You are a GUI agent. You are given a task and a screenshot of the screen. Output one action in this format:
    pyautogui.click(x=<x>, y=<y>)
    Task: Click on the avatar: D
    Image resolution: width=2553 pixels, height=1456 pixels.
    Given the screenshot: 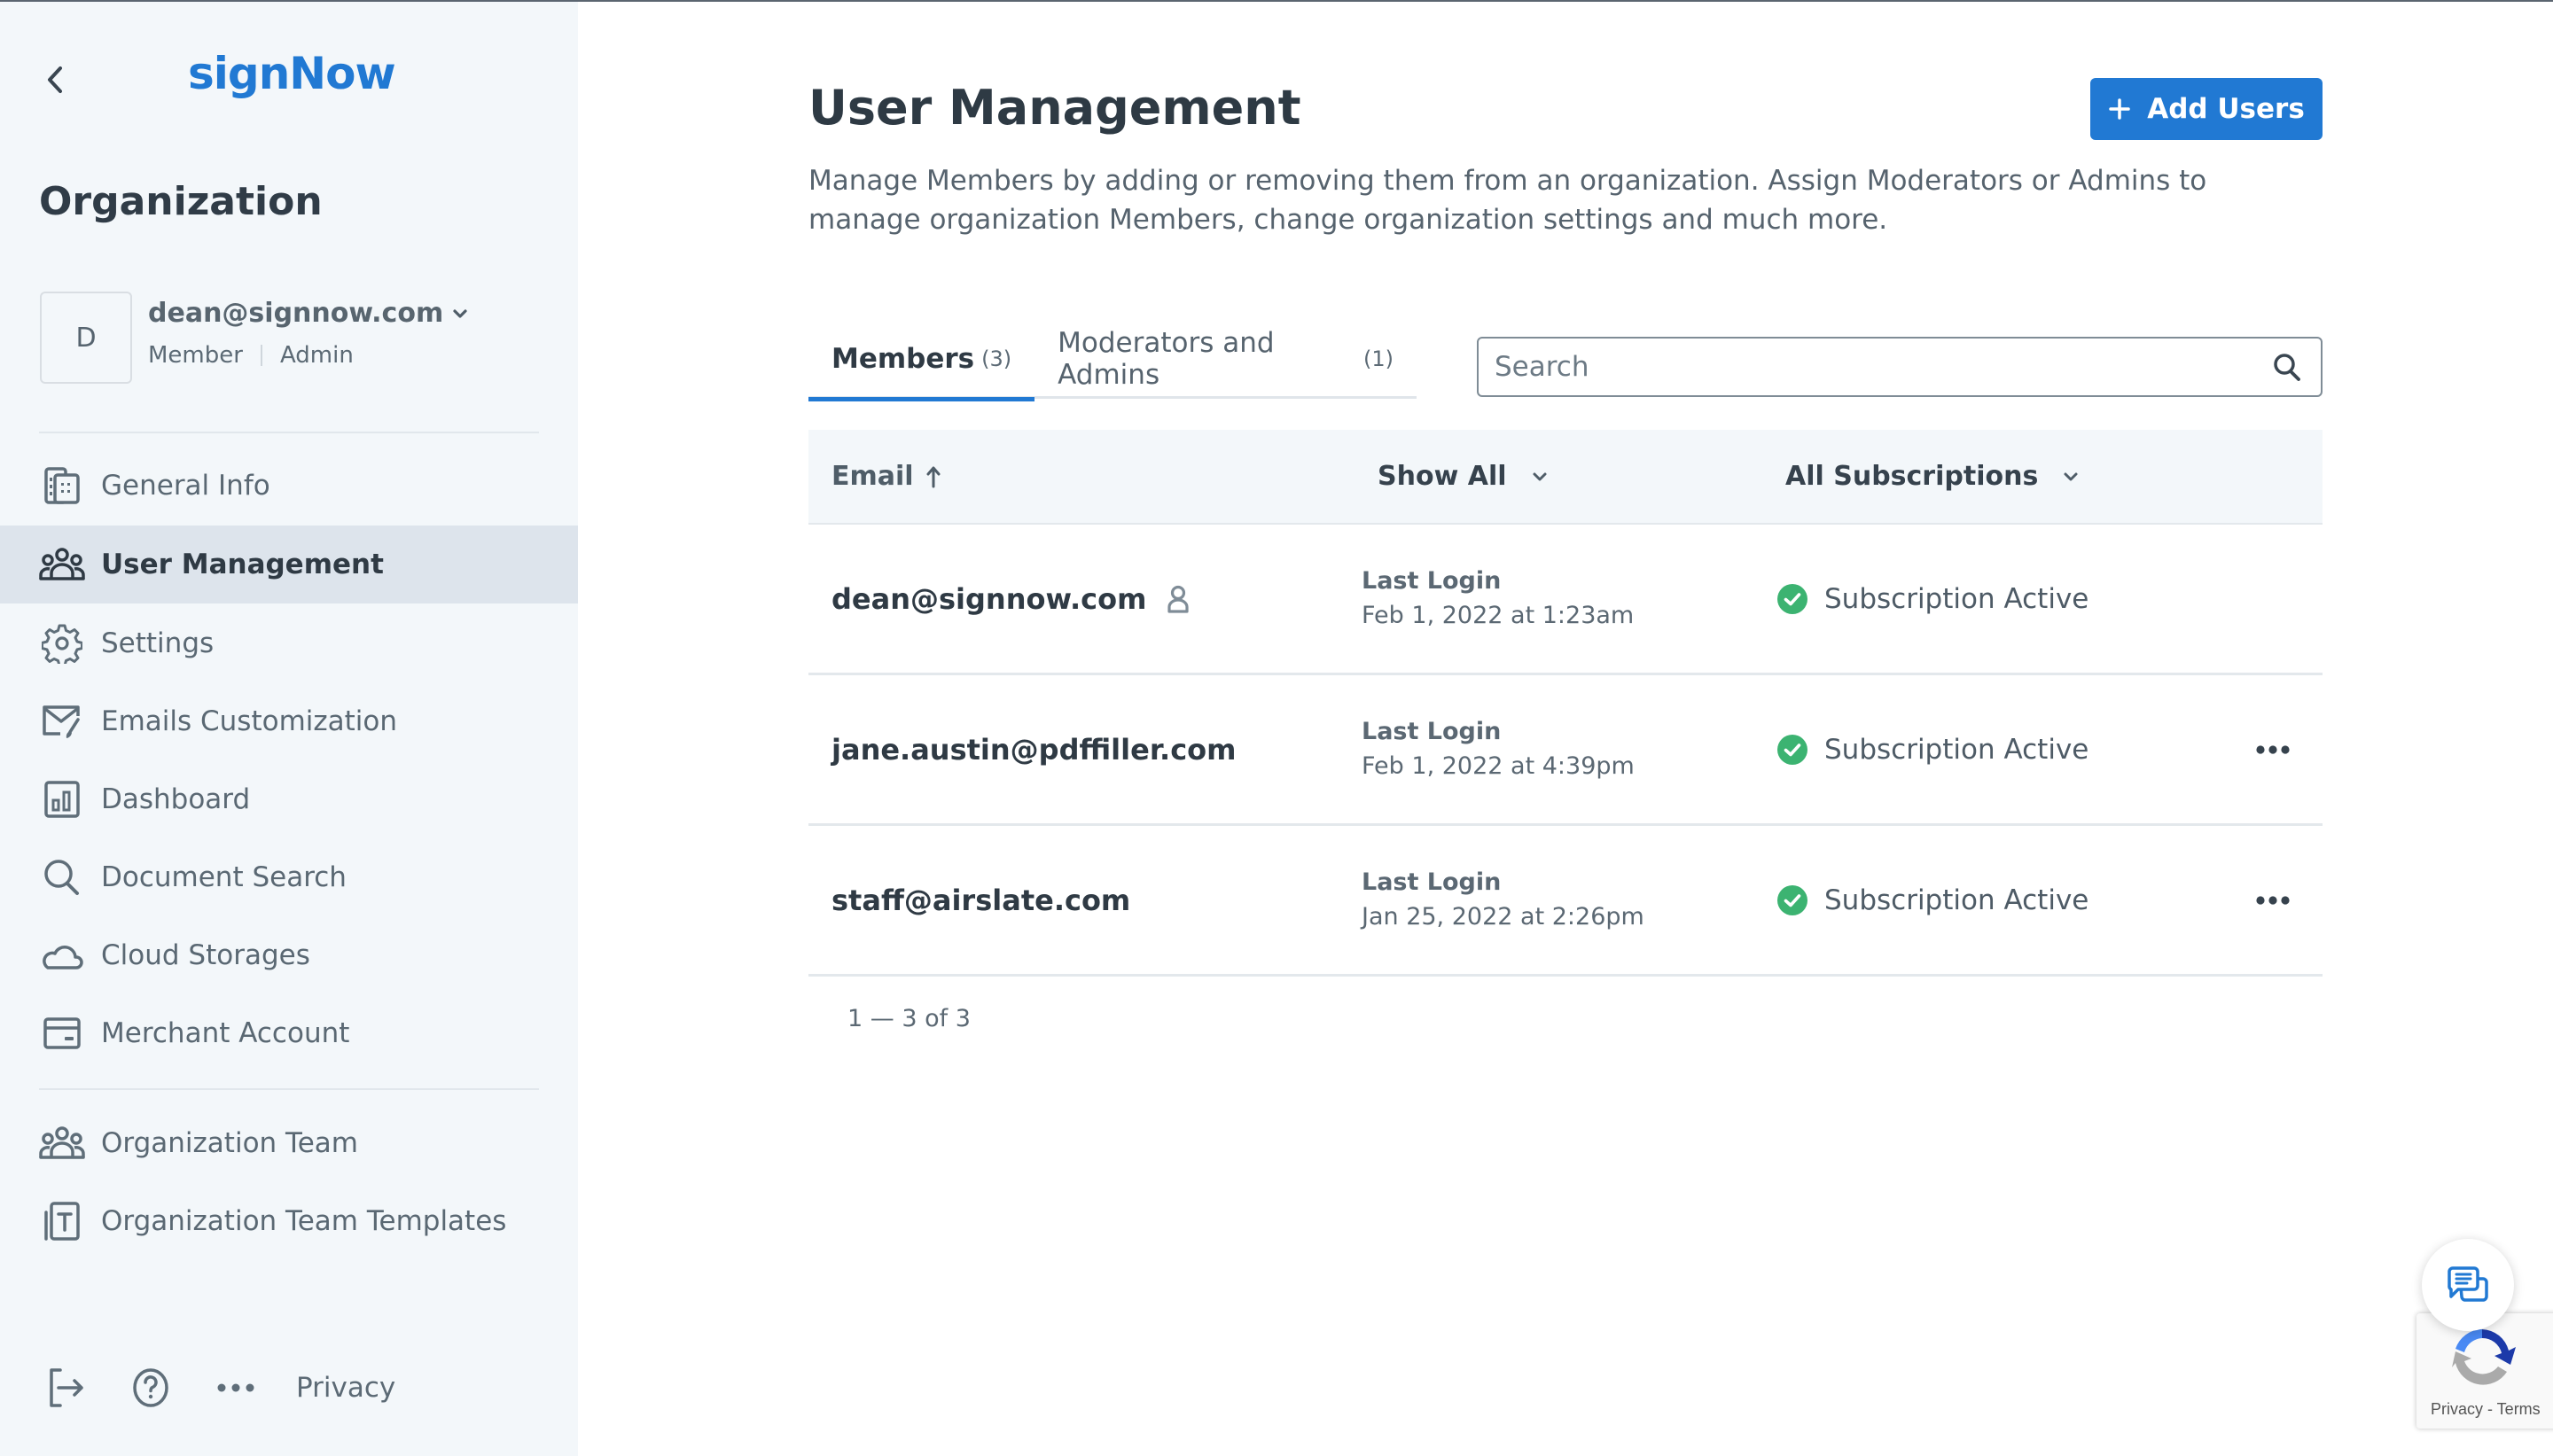 What is the action you would take?
    pyautogui.click(x=86, y=338)
    